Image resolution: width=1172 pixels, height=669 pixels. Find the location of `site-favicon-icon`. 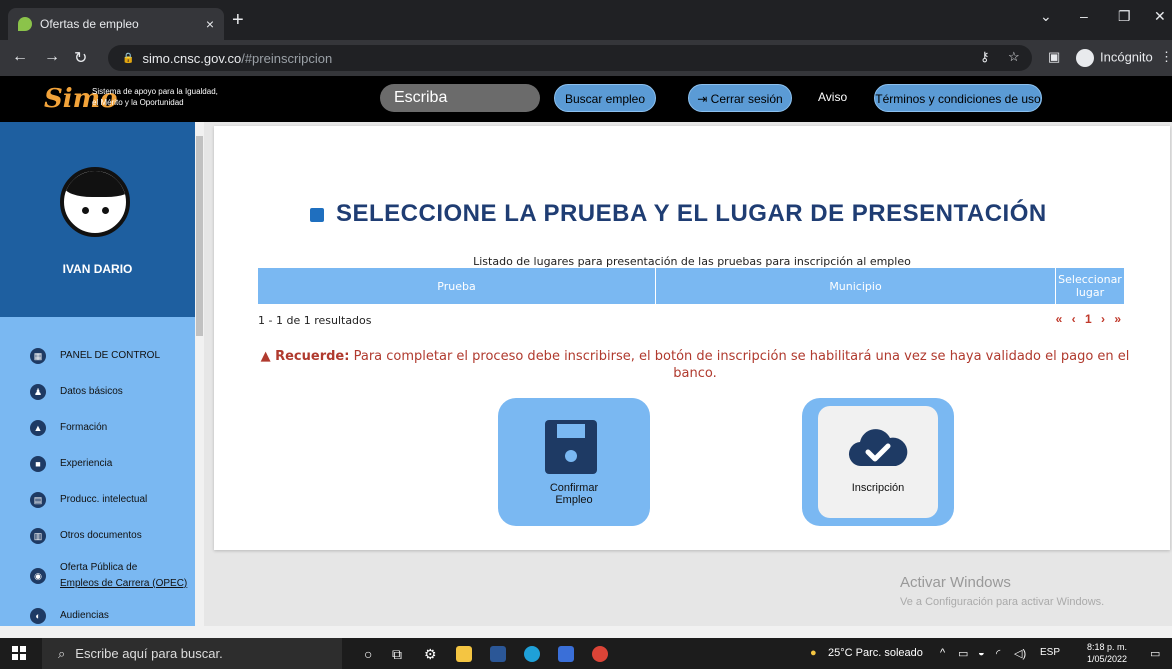

site-favicon-icon is located at coordinates (25, 24).